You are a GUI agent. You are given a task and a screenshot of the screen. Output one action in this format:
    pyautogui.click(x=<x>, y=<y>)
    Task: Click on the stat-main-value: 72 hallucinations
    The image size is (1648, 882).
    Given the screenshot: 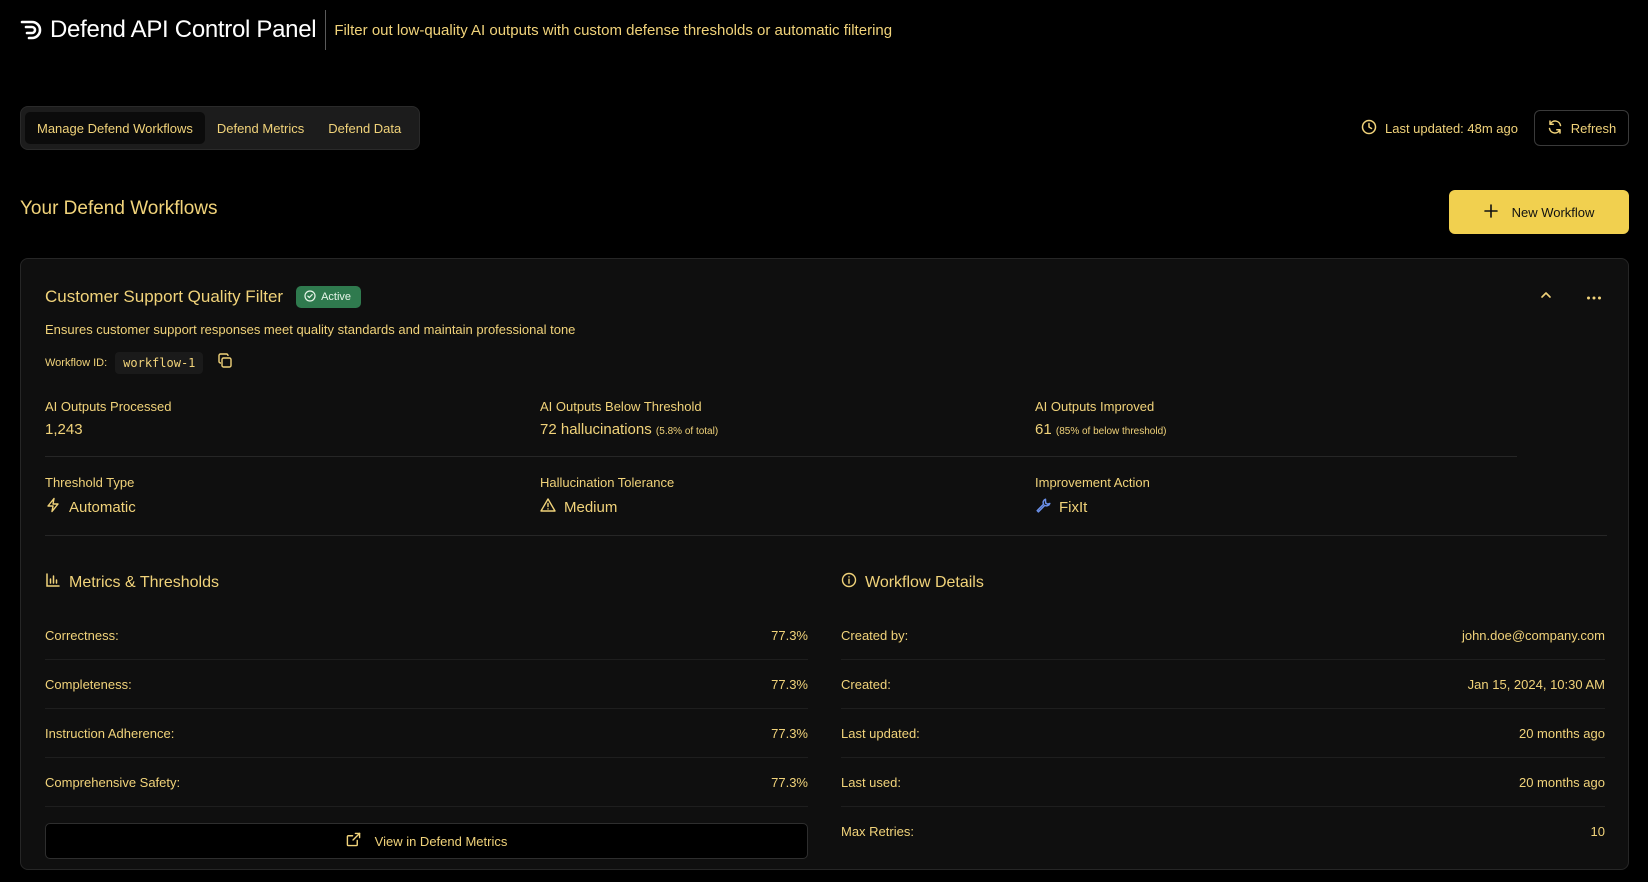 What is the action you would take?
    pyautogui.click(x=596, y=429)
    